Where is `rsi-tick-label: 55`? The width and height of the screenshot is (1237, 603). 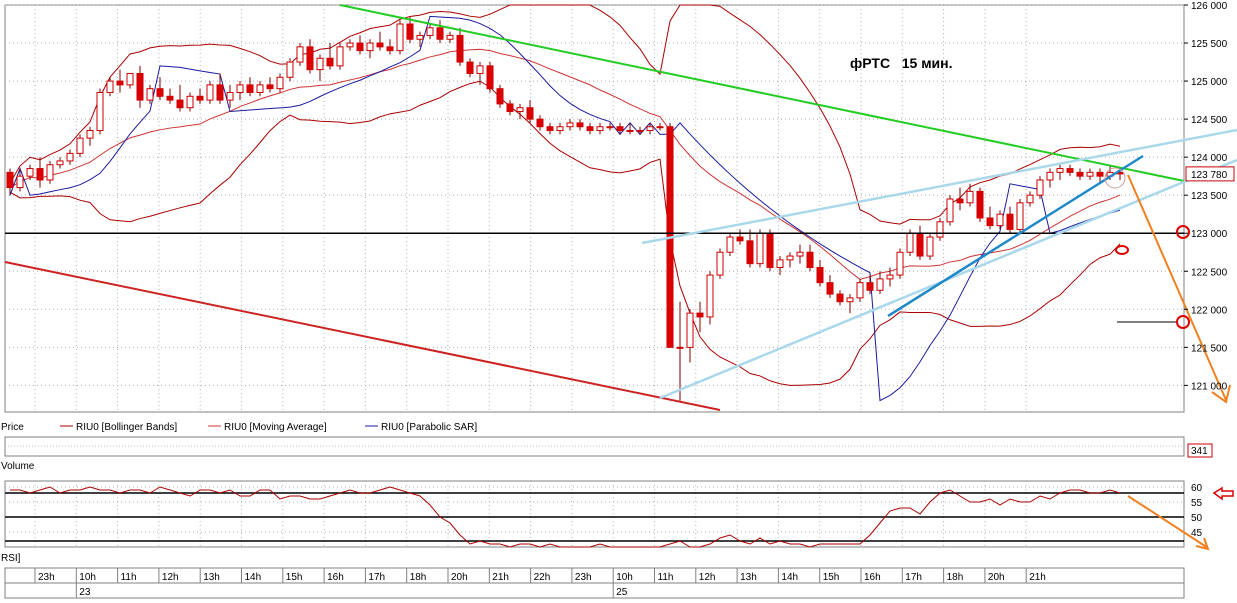
rsi-tick-label: 55 is located at coordinates (1197, 503).